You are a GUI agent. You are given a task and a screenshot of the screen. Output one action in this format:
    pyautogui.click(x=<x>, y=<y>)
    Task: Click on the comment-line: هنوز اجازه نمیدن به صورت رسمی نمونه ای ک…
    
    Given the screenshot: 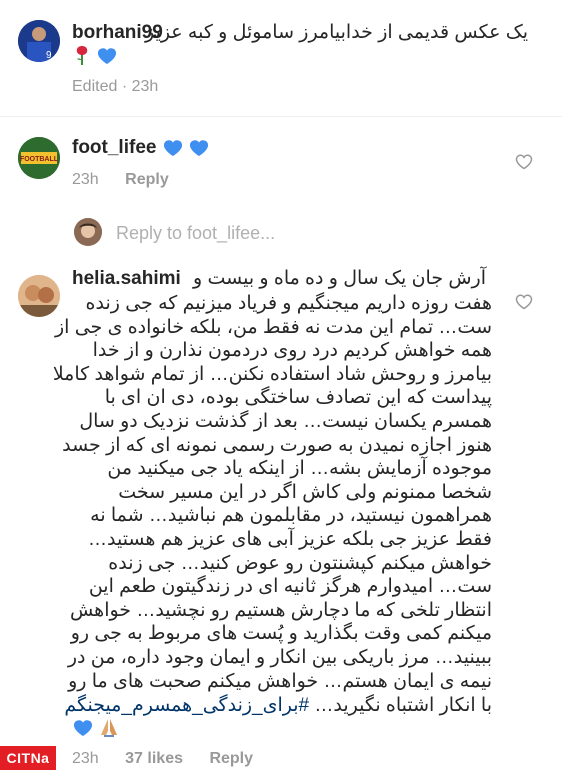 What is the action you would take?
    pyautogui.click(x=277, y=445)
    